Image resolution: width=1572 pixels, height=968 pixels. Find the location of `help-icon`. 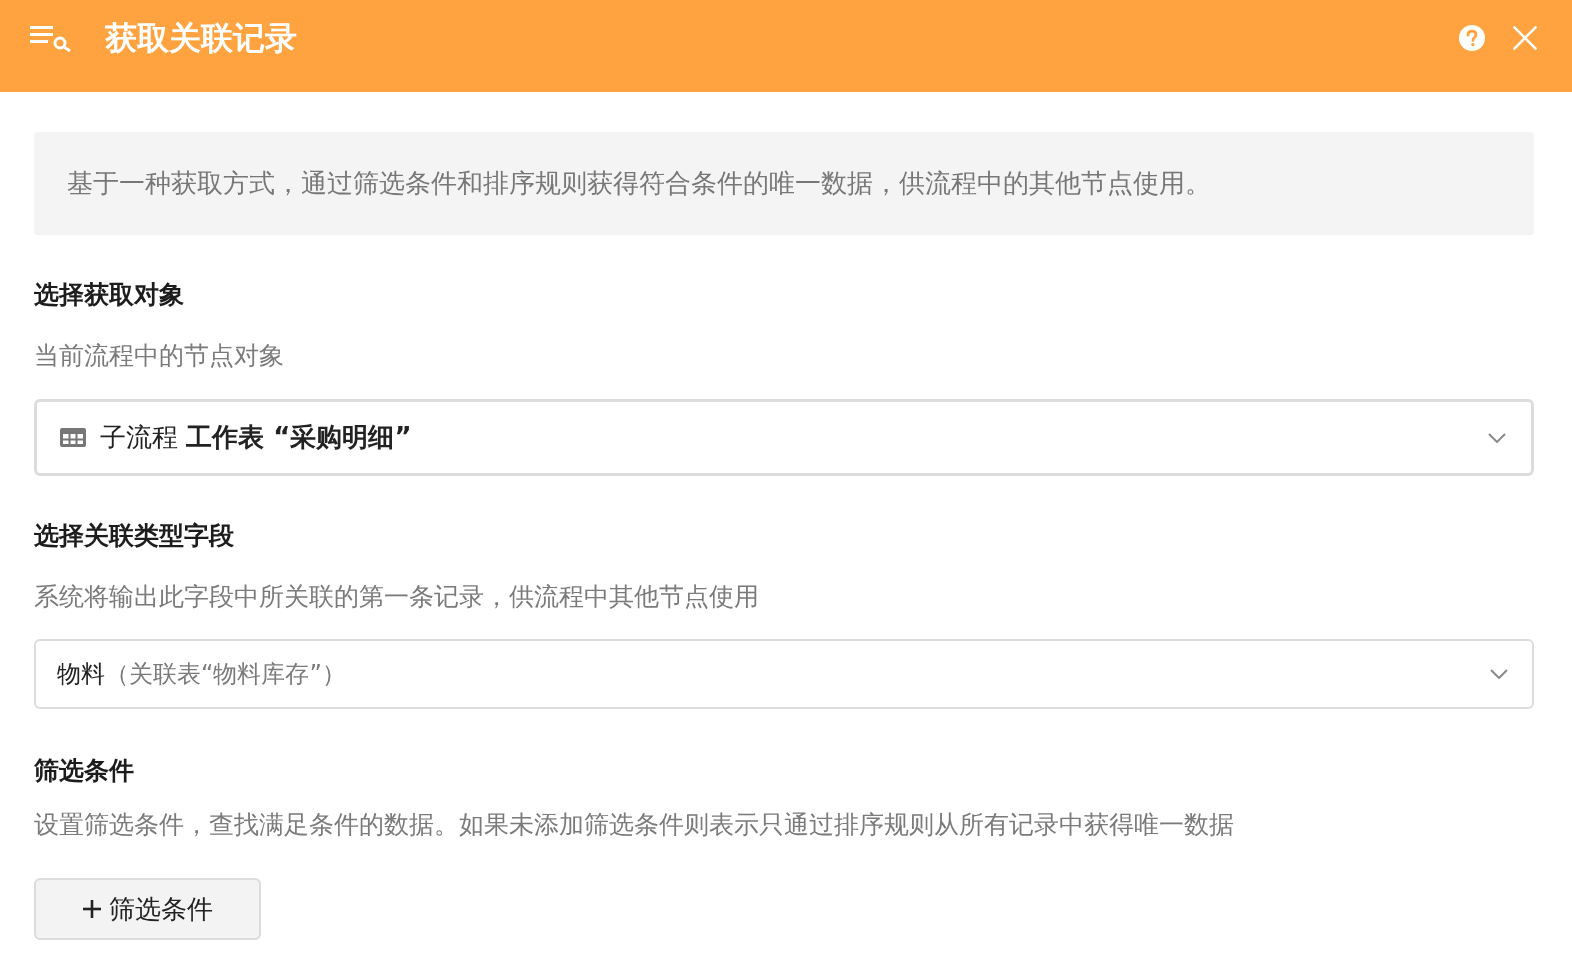

help-icon is located at coordinates (1472, 38).